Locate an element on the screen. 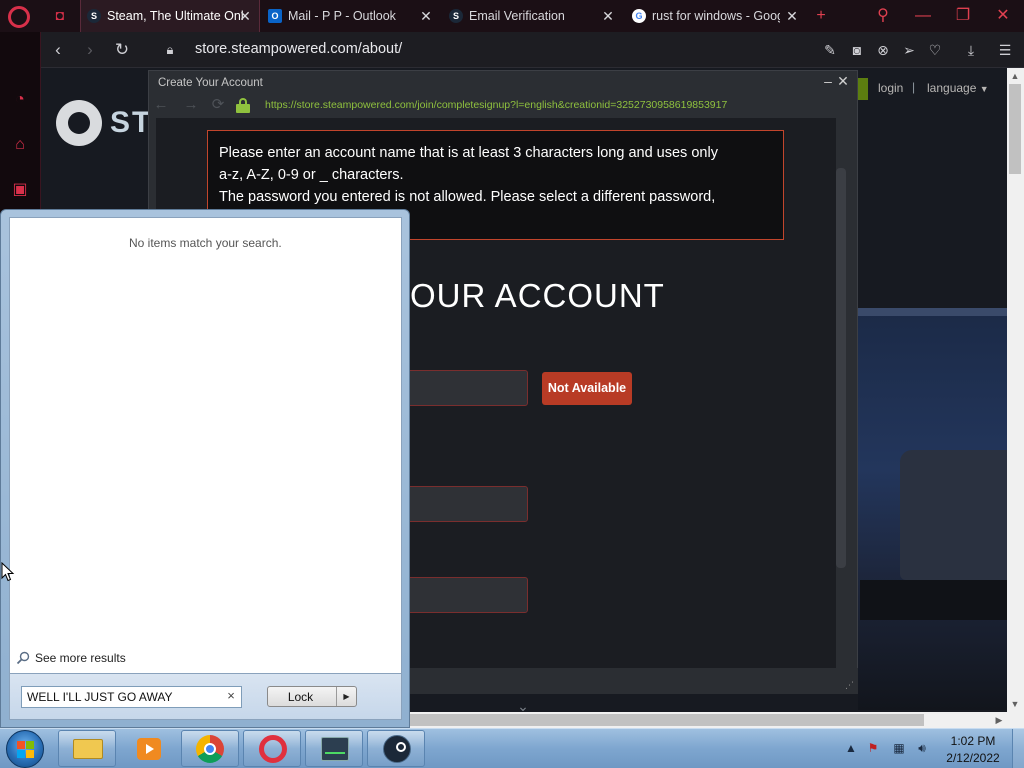 The image size is (1024, 768). resize-grip-icon: ⋰ is located at coordinates (850, 685).